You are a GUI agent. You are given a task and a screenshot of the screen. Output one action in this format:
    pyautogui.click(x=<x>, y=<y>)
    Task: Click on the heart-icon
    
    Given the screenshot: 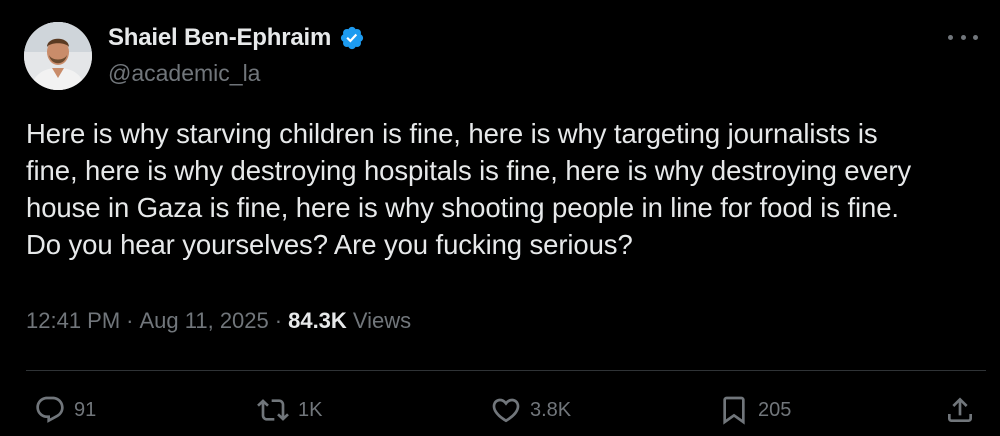 What is the action you would take?
    pyautogui.click(x=506, y=410)
    